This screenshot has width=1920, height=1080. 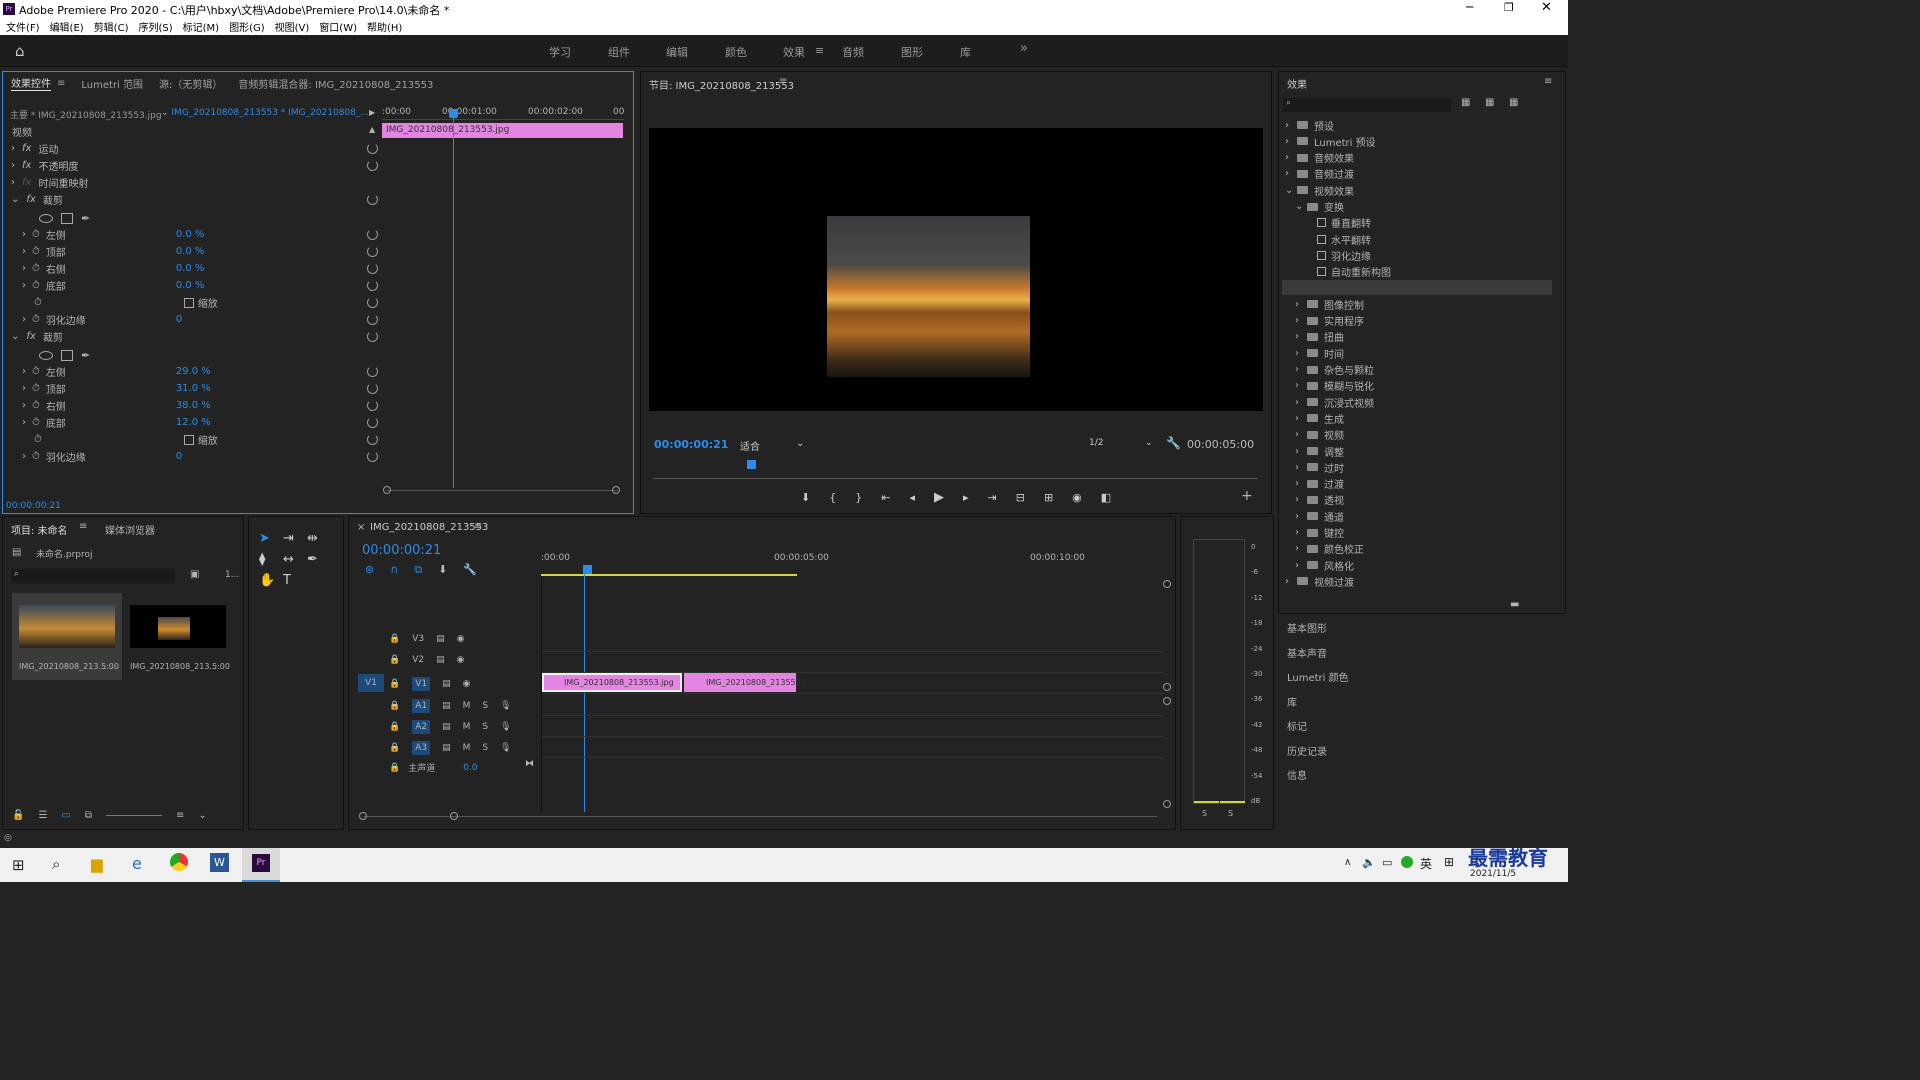 What do you see at coordinates (192, 371) in the screenshot?
I see `crop2-left: › ⏱ 左侧 29.0 %` at bounding box center [192, 371].